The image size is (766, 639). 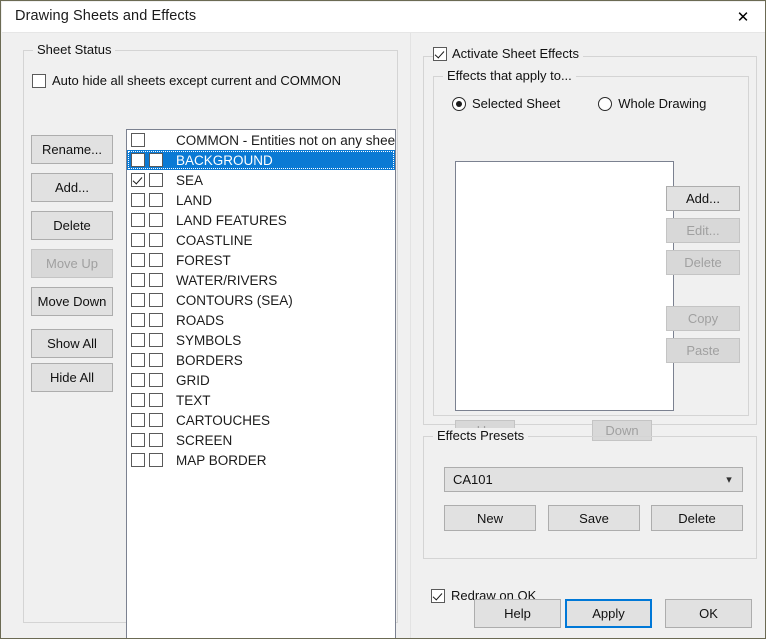 What do you see at coordinates (234, 300) in the screenshot?
I see `sheet-list-item-label: CONTOURS (SEA)` at bounding box center [234, 300].